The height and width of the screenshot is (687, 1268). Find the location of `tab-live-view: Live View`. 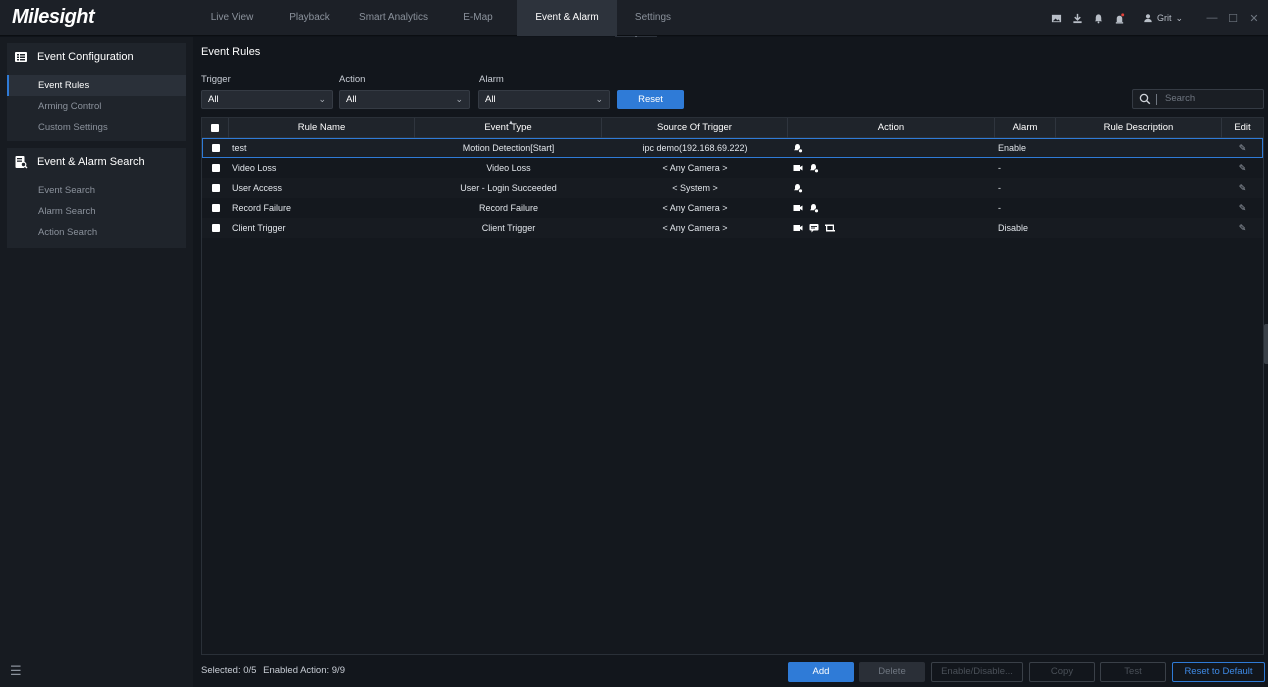

tab-live-view: Live View is located at coordinates (232, 18).